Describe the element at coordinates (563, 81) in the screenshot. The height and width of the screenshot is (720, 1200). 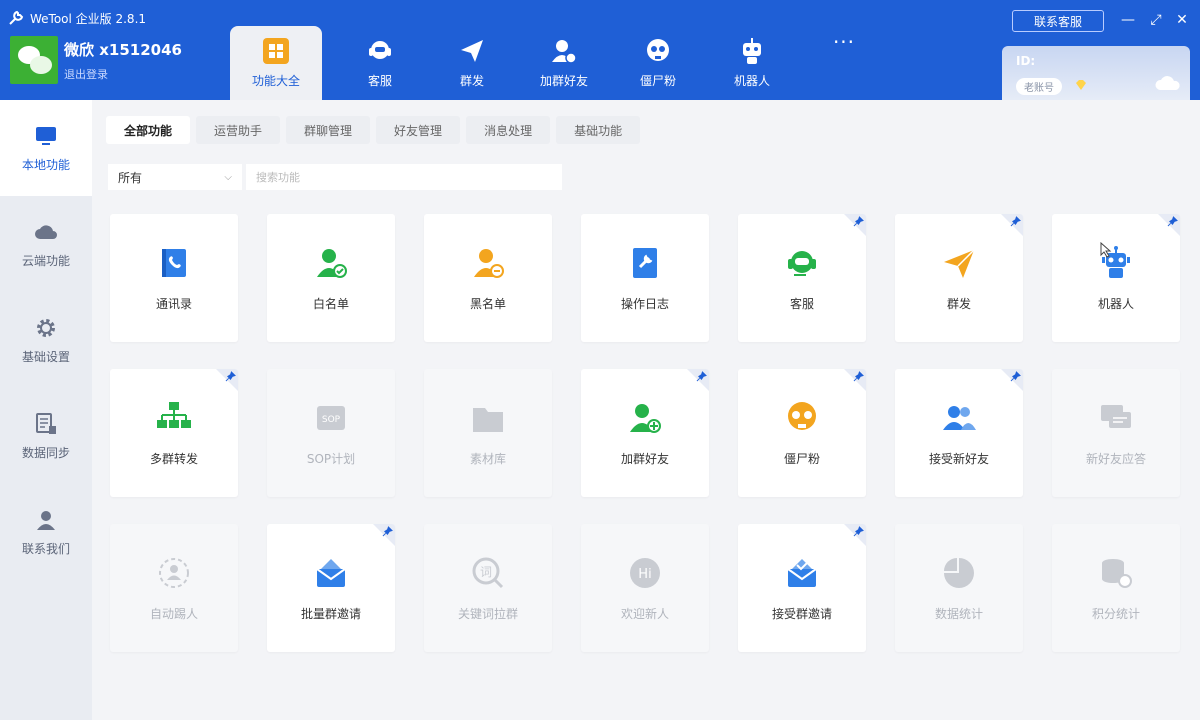
I see `top-tab-label: 加群好友` at that location.